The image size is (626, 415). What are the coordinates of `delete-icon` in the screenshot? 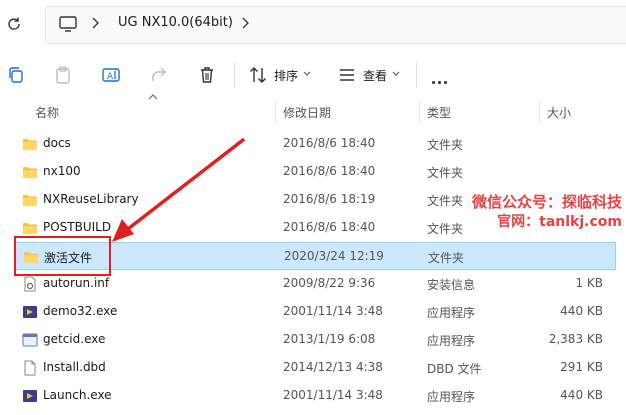 It's located at (207, 75).